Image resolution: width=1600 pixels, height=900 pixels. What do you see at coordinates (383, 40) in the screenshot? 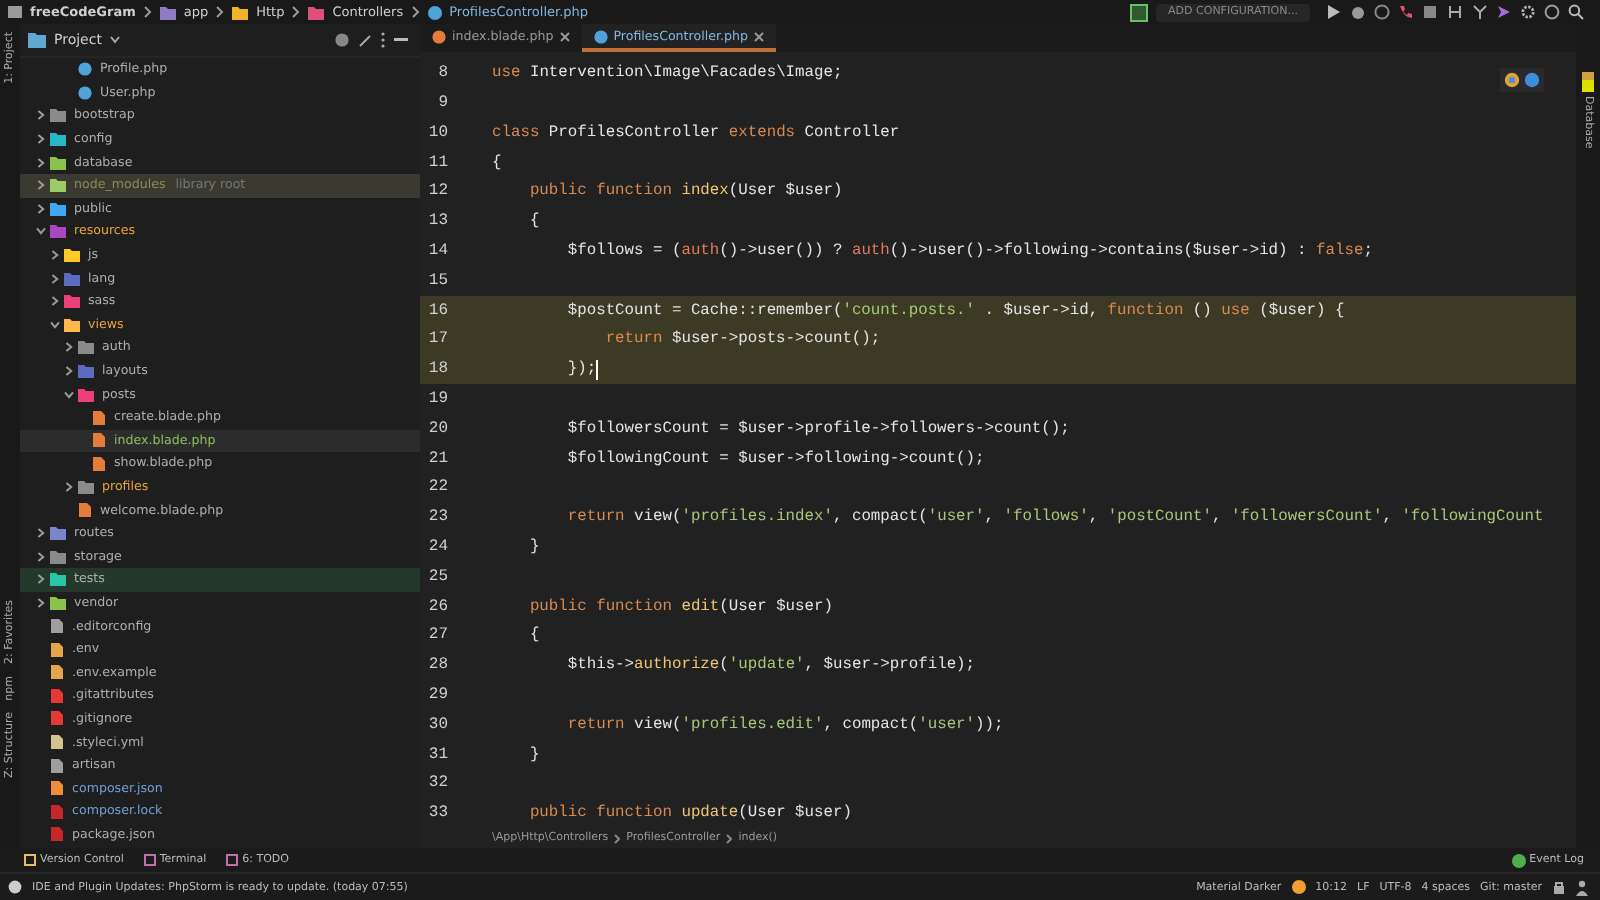
I see `more-icon` at bounding box center [383, 40].